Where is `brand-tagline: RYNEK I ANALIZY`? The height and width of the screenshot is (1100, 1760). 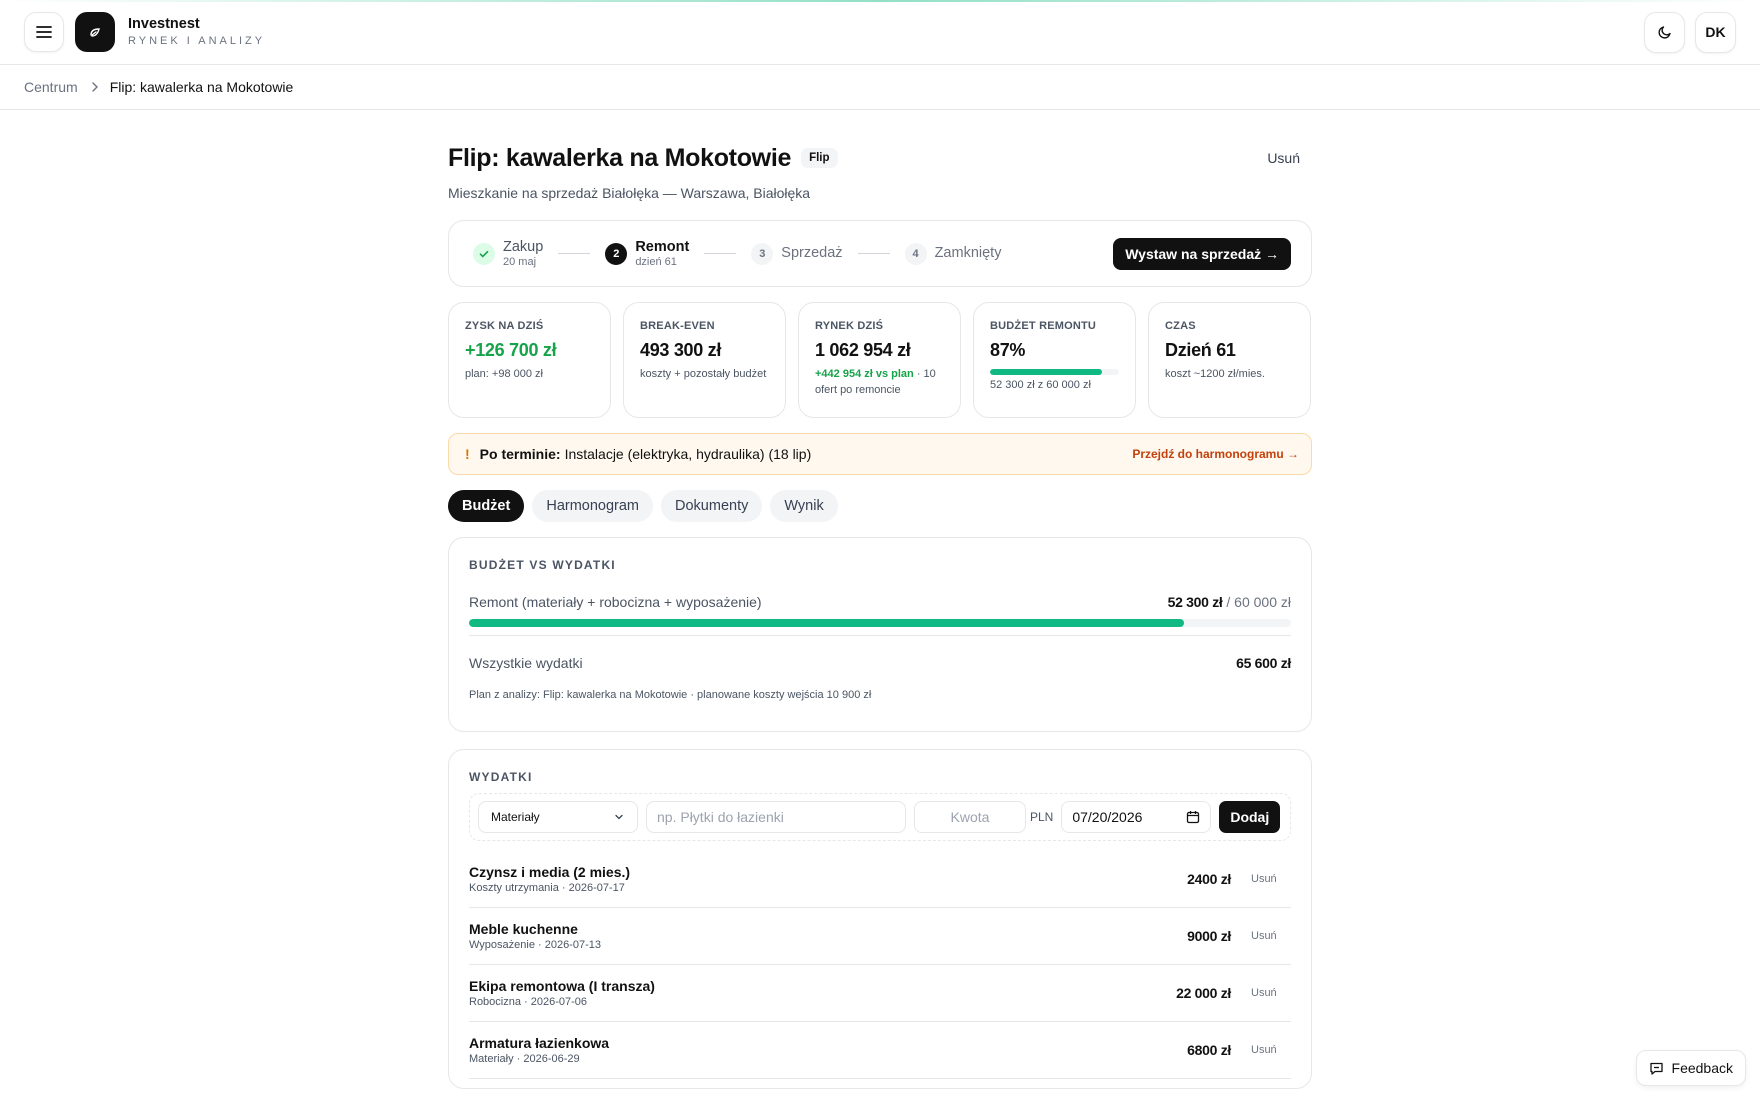
brand-tagline: RYNEK I ANALIZY is located at coordinates (197, 41).